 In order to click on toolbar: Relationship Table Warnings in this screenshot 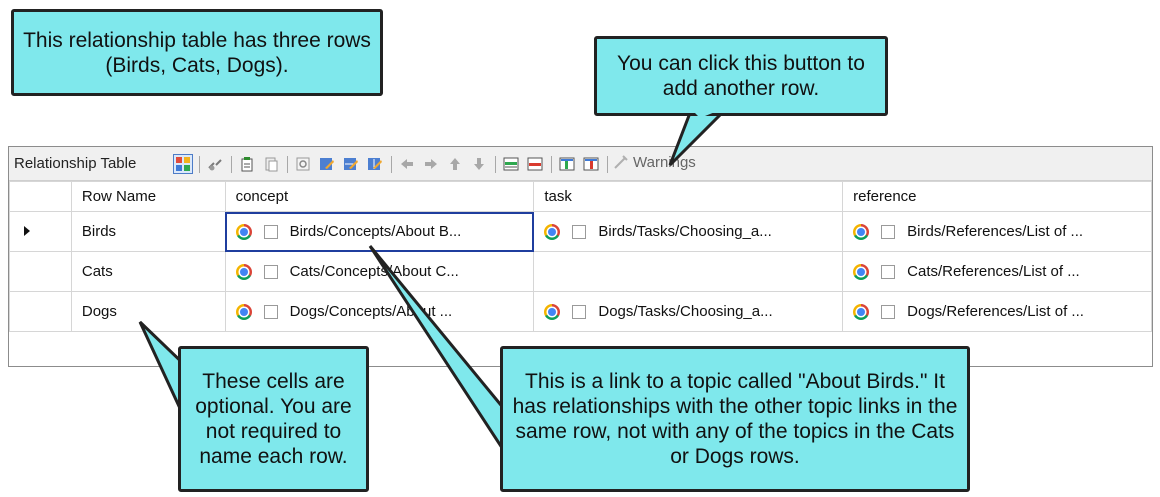, I will do `click(580, 164)`.